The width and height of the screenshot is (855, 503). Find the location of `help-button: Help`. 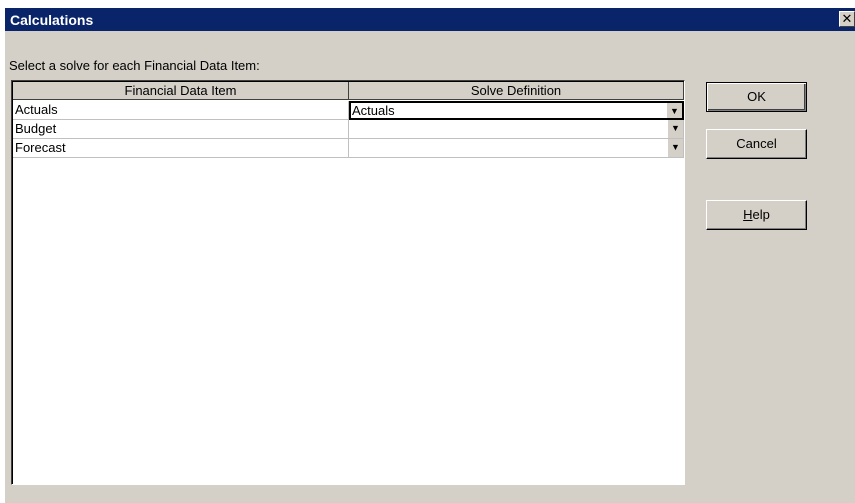

help-button: Help is located at coordinates (756, 215).